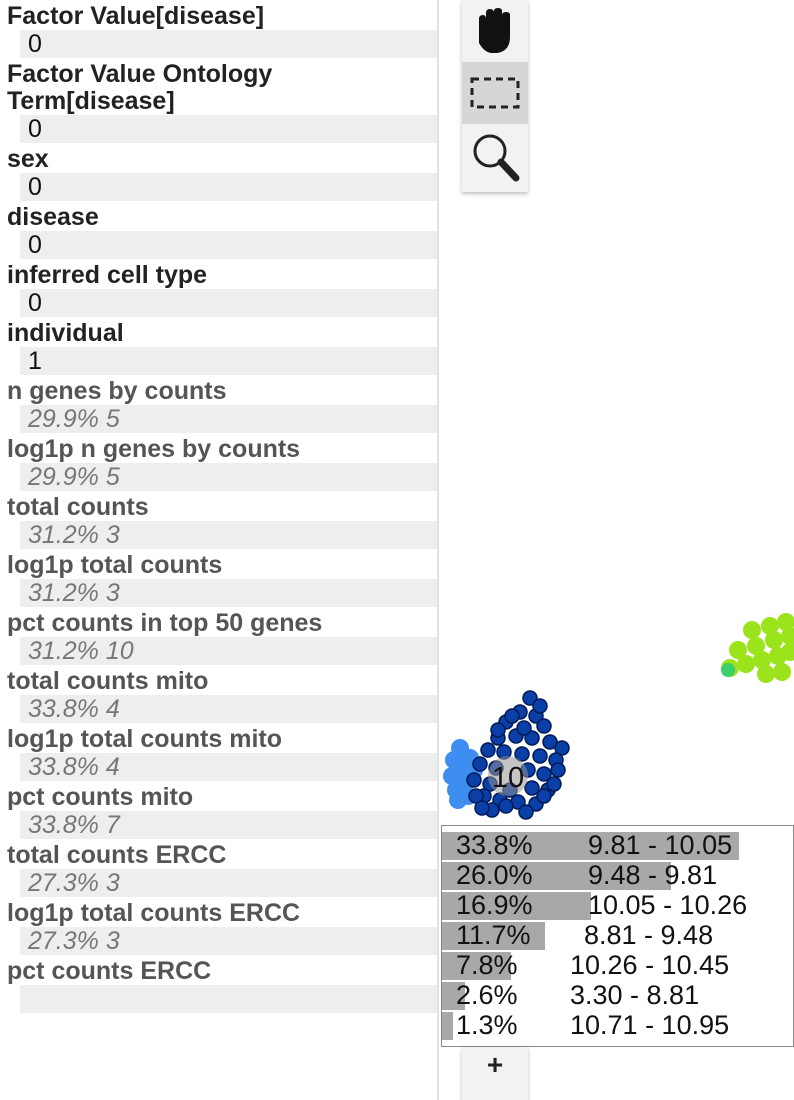  I want to click on legend-percent: 2.6%, so click(487, 995).